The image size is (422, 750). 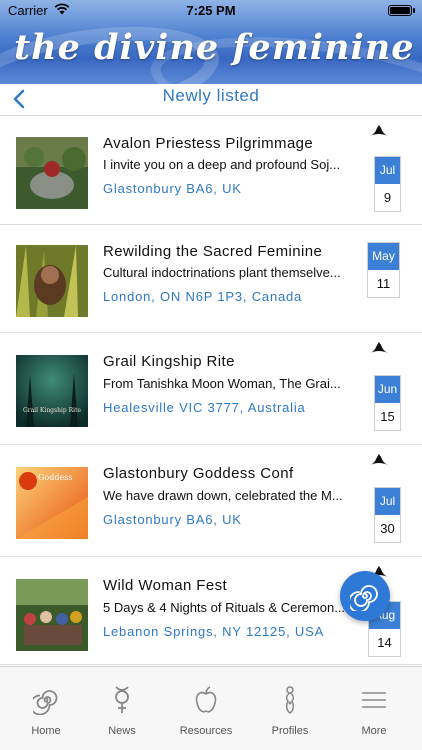 What do you see at coordinates (374, 731) in the screenshot?
I see `tab-label: More` at bounding box center [374, 731].